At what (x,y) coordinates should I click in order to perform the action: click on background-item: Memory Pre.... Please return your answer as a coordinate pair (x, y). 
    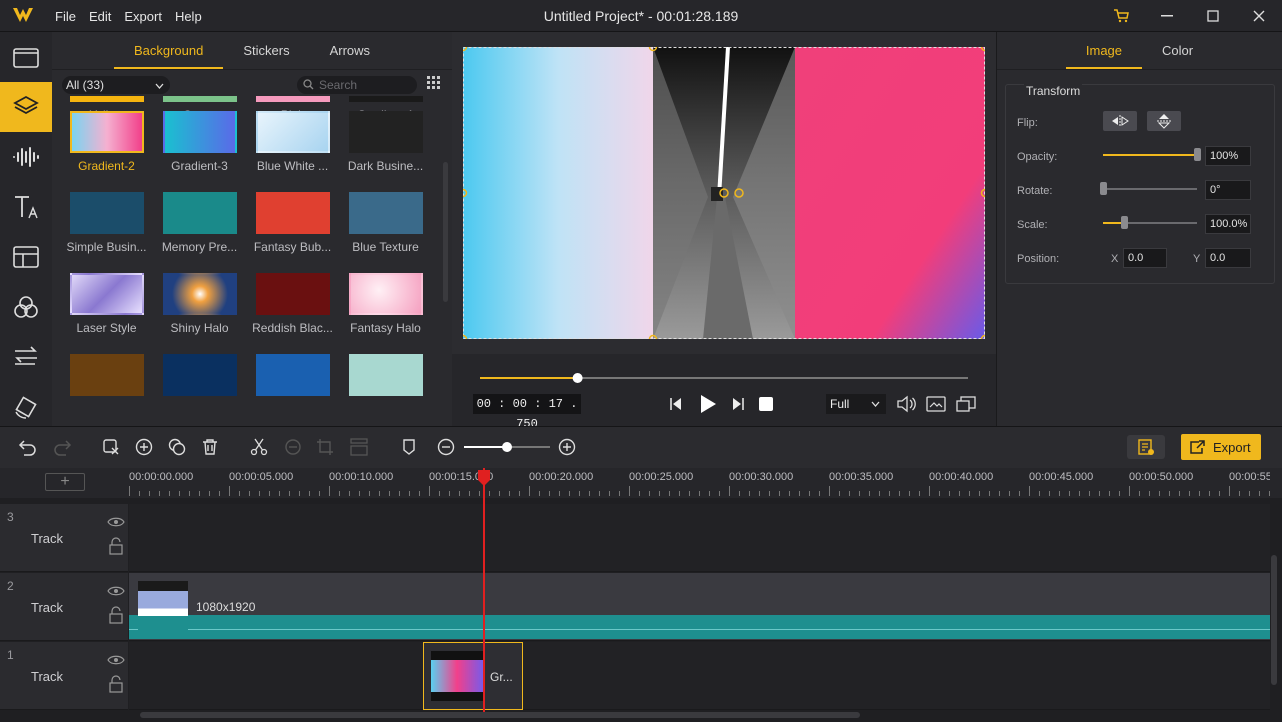
    Looking at the image, I should click on (199, 223).